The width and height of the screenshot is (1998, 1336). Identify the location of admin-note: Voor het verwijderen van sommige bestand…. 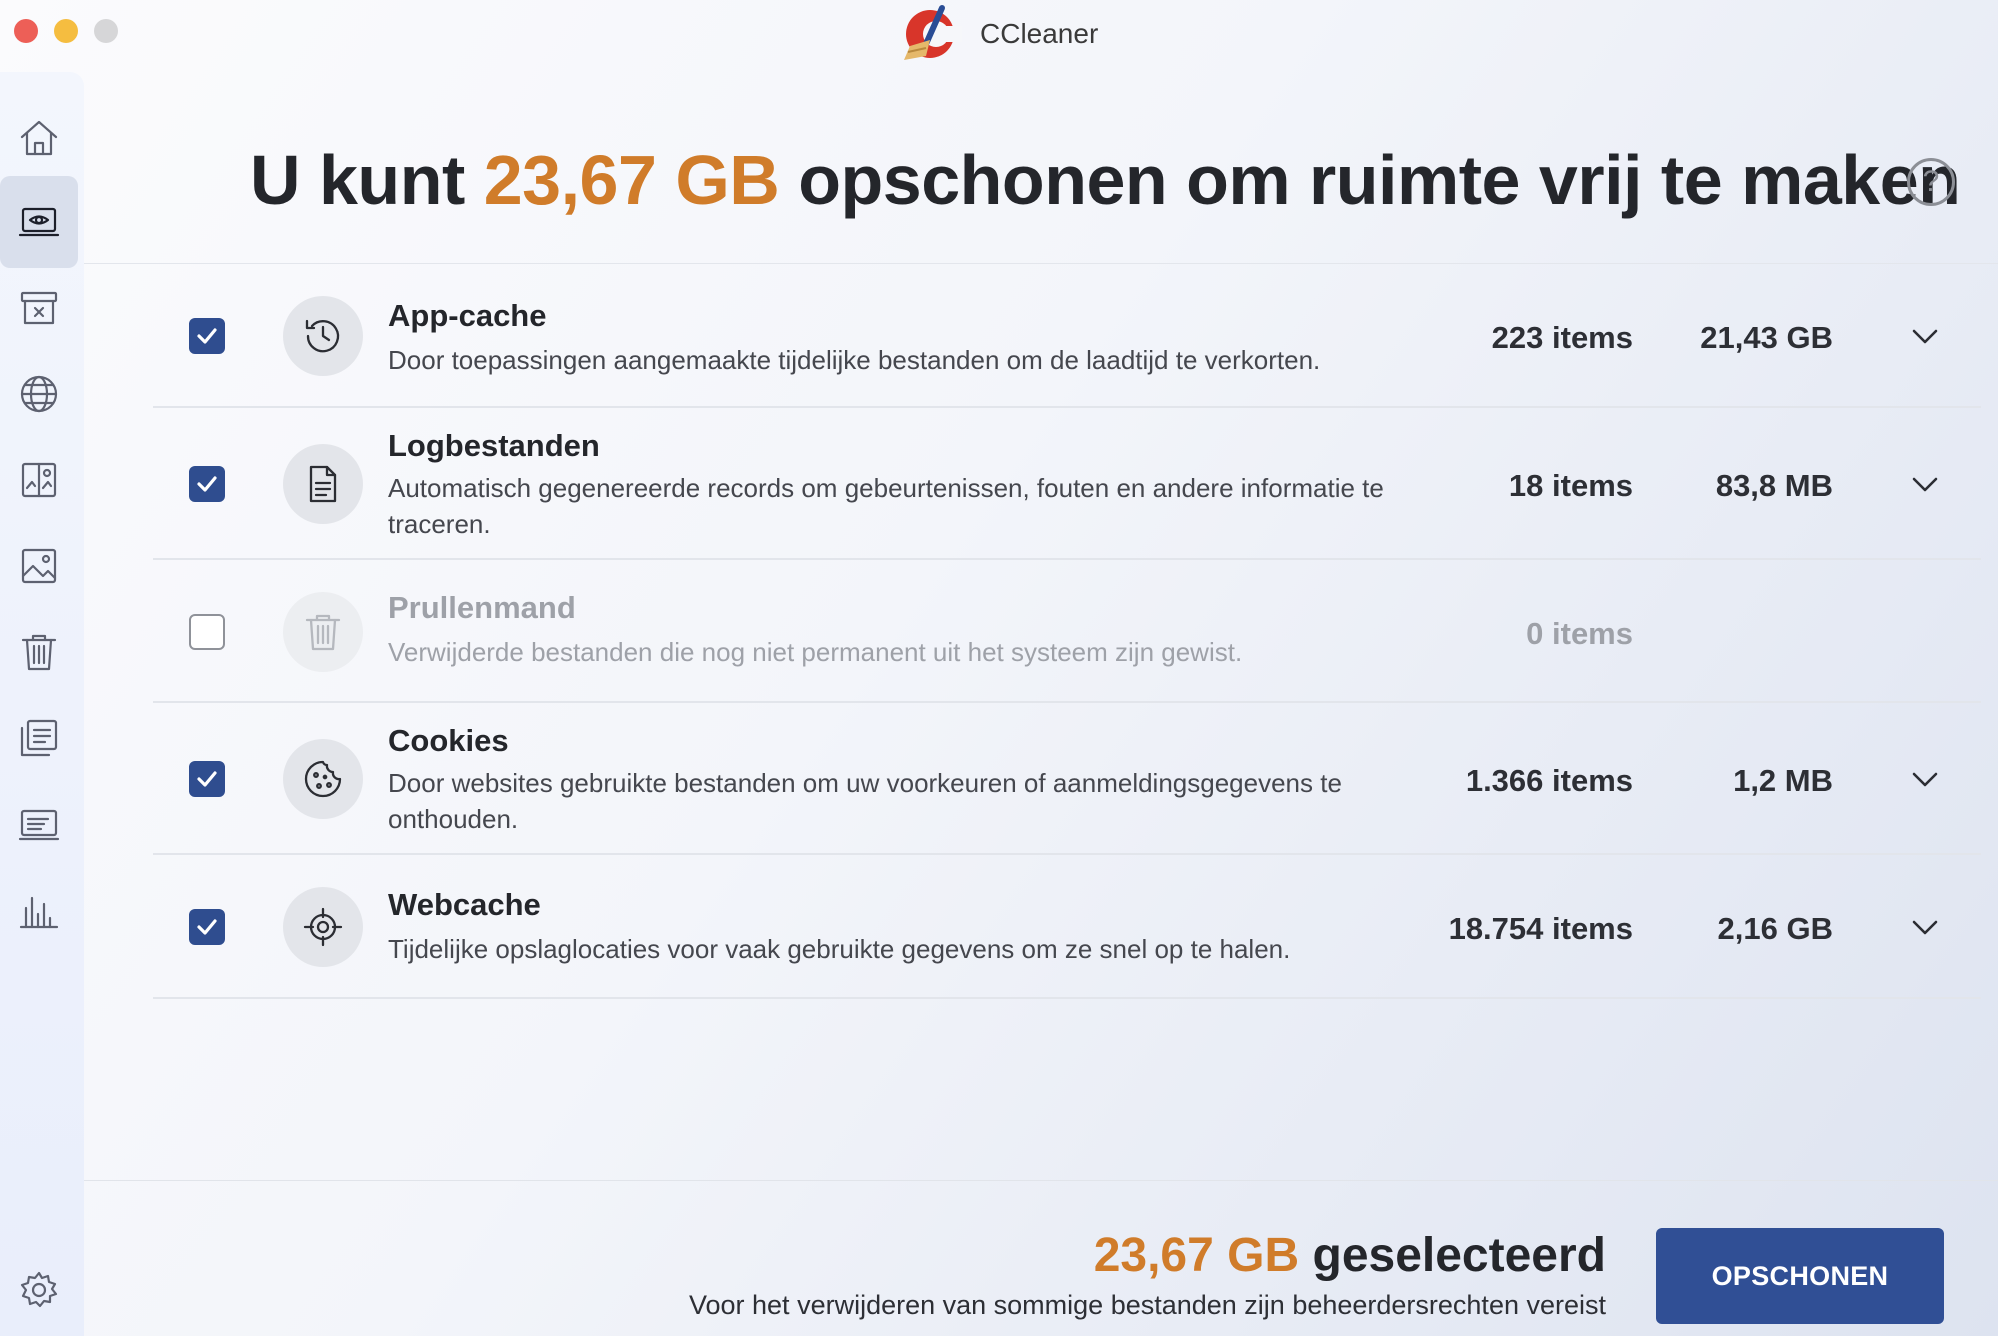
(1147, 1305).